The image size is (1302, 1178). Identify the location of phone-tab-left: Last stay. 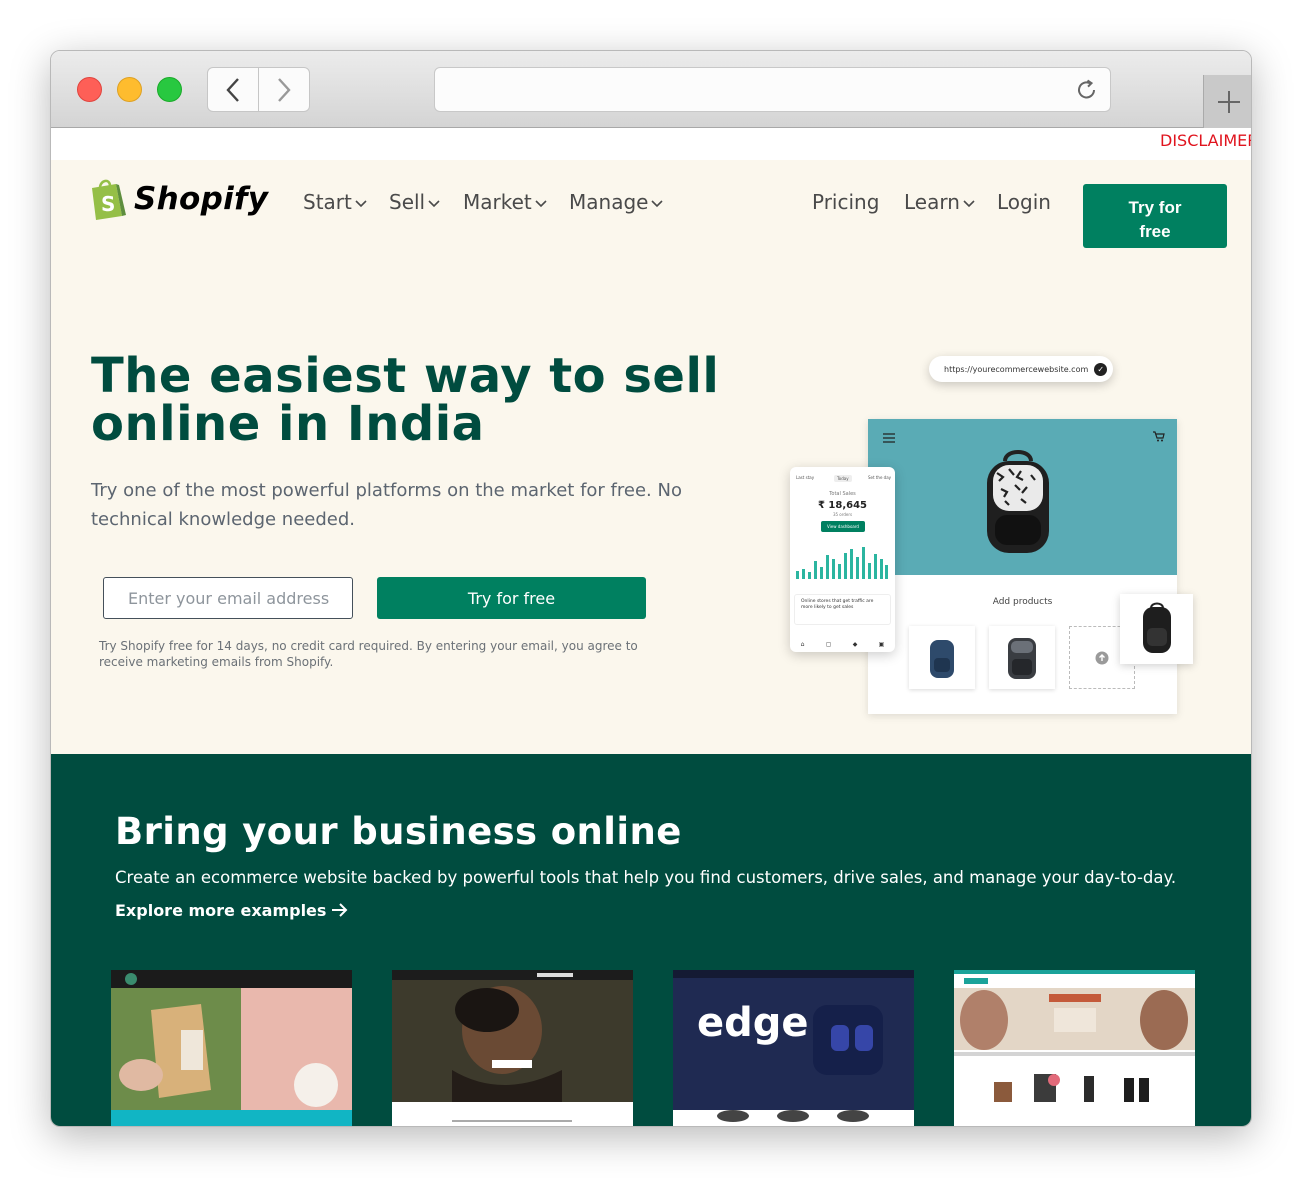
(805, 477).